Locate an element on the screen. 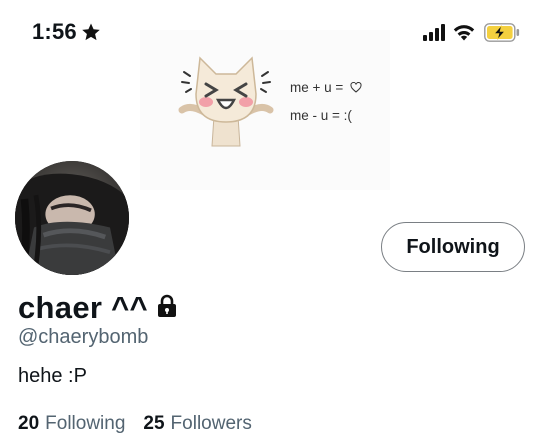 The width and height of the screenshot is (540, 444). followers-label: Followers is located at coordinates (211, 423).